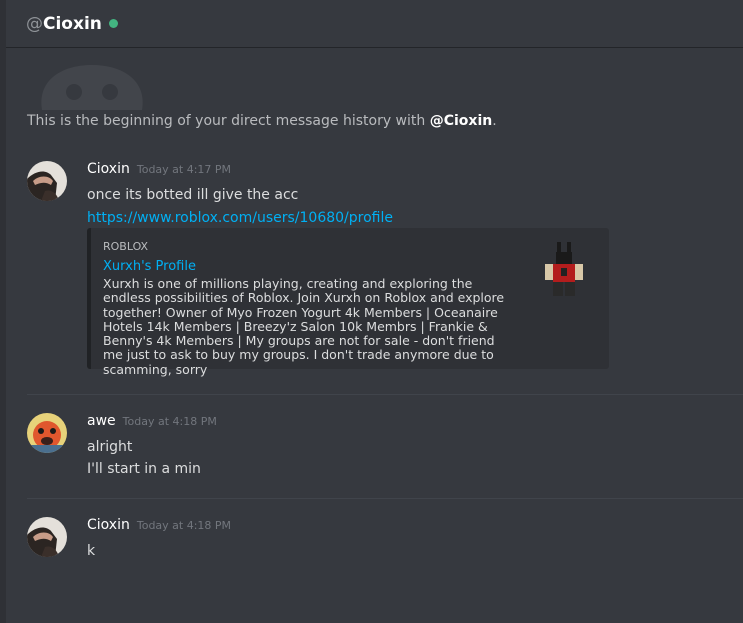  I want to click on intro-mention: @Cioxin, so click(461, 121).